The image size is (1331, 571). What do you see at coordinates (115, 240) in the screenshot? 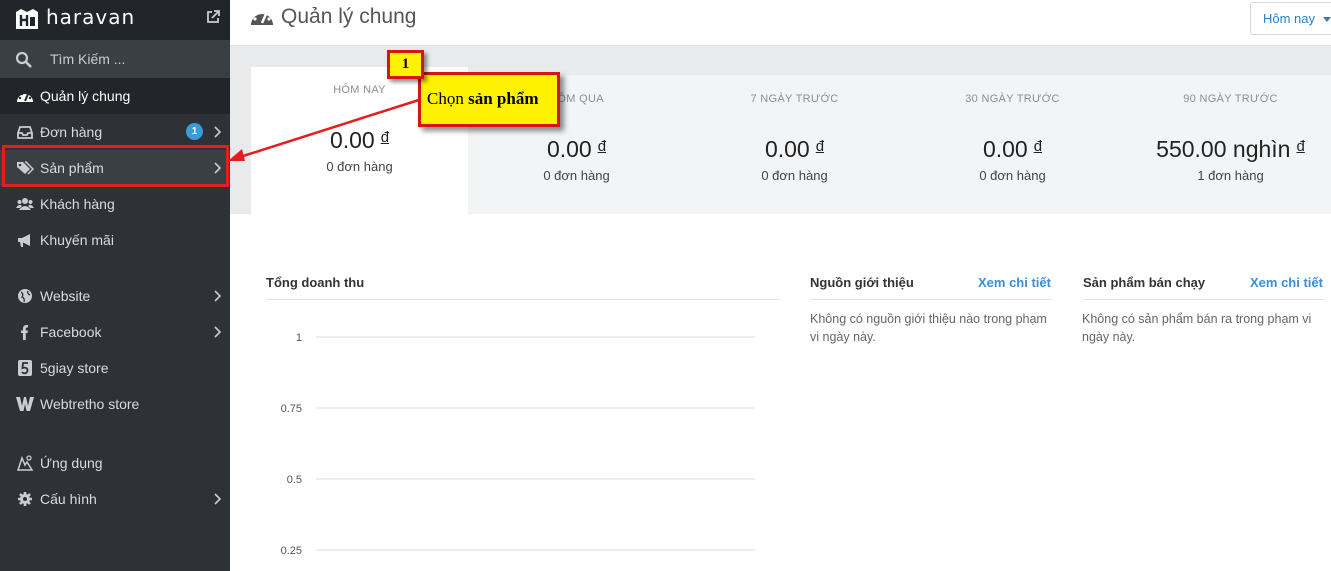
I see `sidebar-item-promotions: Khuyến mãi` at bounding box center [115, 240].